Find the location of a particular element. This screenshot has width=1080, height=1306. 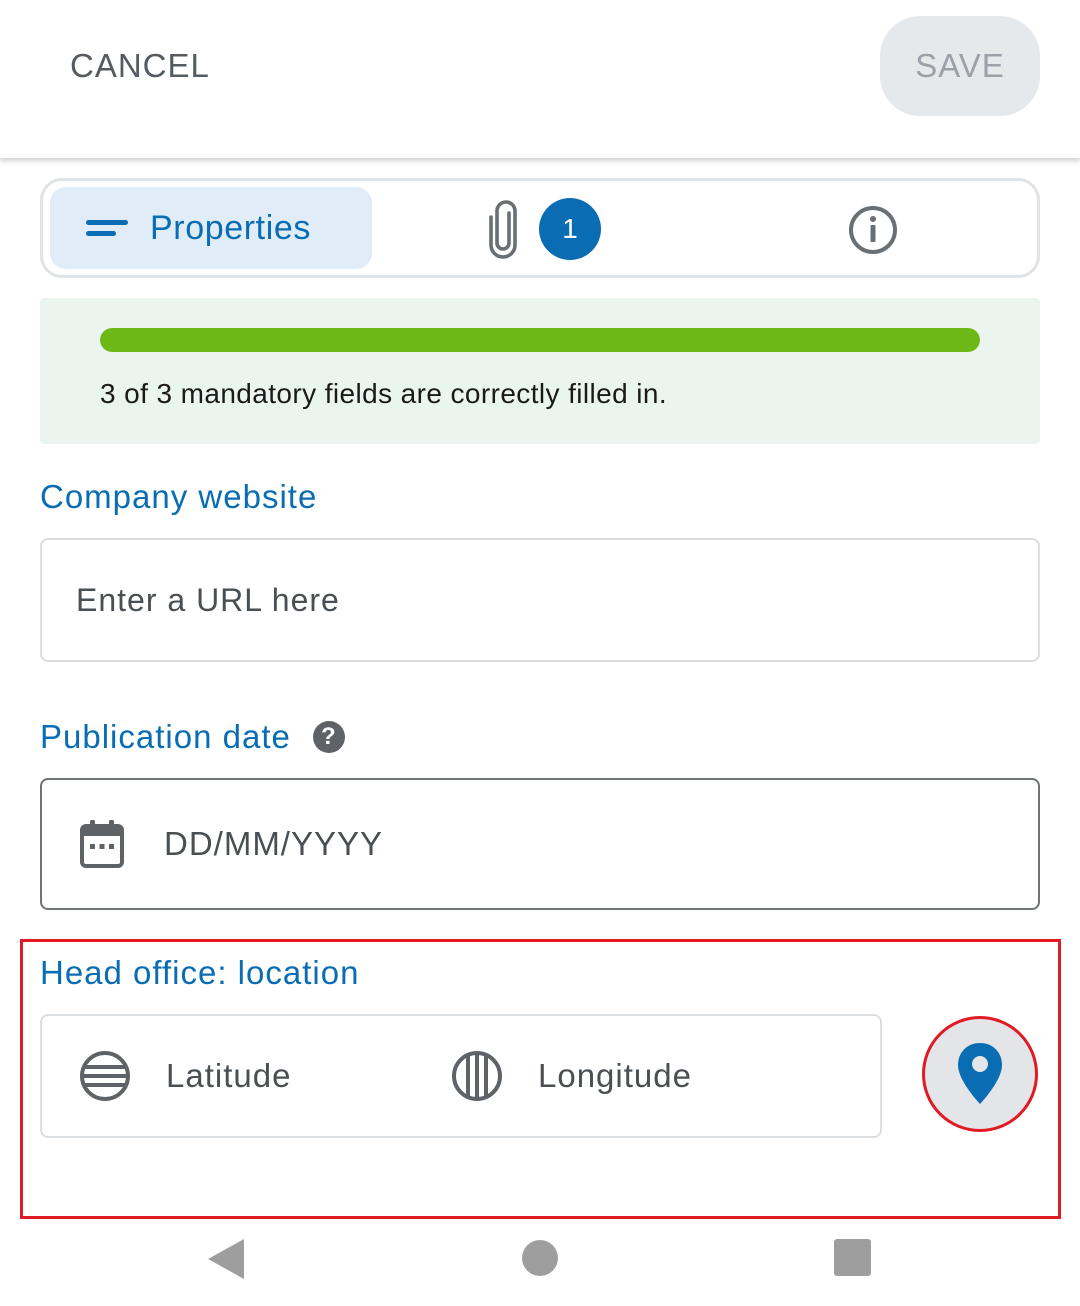

company-website-label: Company website is located at coordinates (179, 496).